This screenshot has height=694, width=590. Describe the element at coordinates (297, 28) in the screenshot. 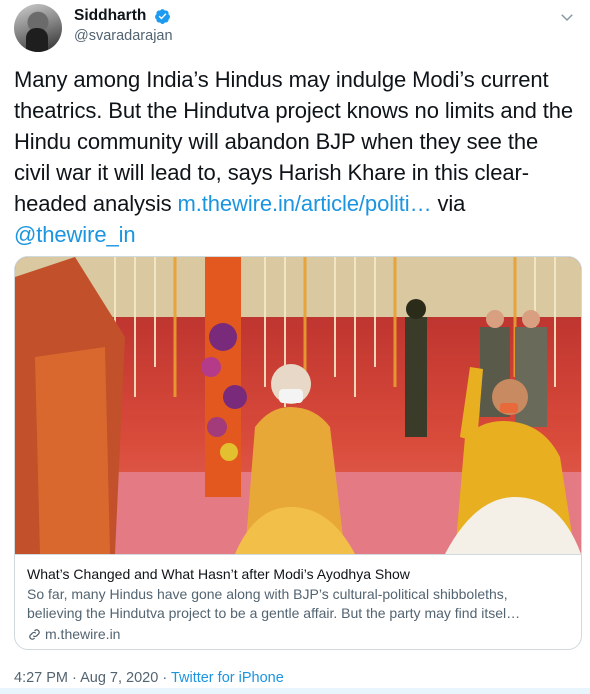

I see `tweet-header: Siddharth @svaradarajan` at that location.